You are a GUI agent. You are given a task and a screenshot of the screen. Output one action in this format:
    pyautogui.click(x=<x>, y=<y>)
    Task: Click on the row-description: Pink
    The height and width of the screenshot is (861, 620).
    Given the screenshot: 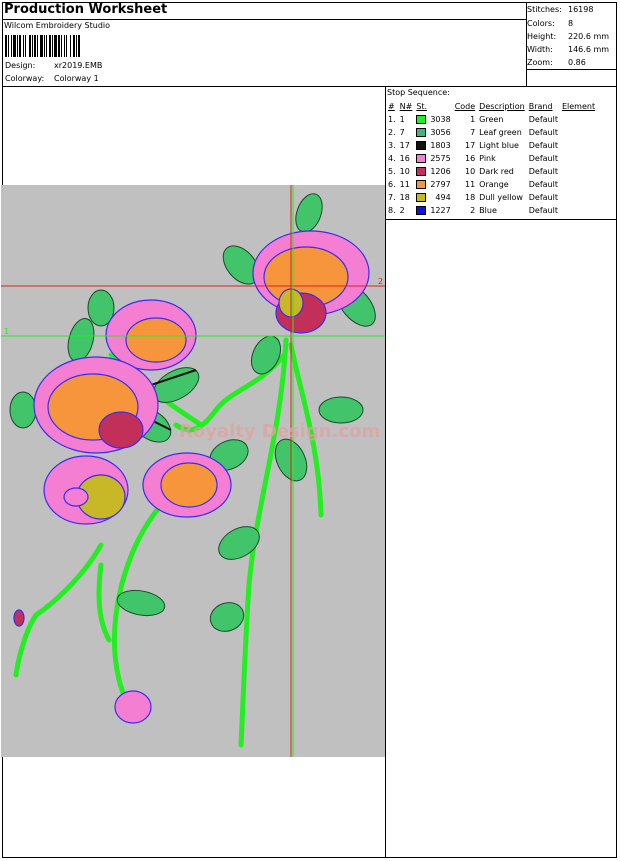 What is the action you would take?
    pyautogui.click(x=487, y=158)
    